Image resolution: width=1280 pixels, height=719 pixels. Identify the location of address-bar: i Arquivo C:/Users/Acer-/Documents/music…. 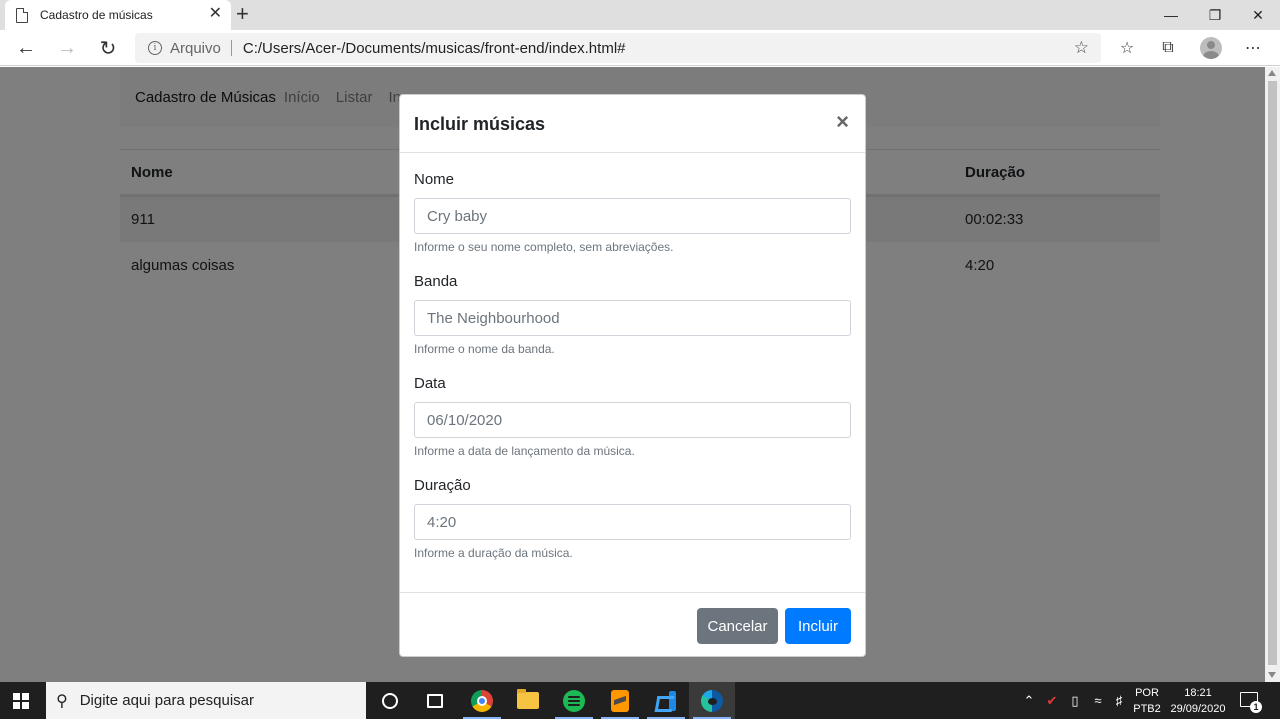
(618, 48).